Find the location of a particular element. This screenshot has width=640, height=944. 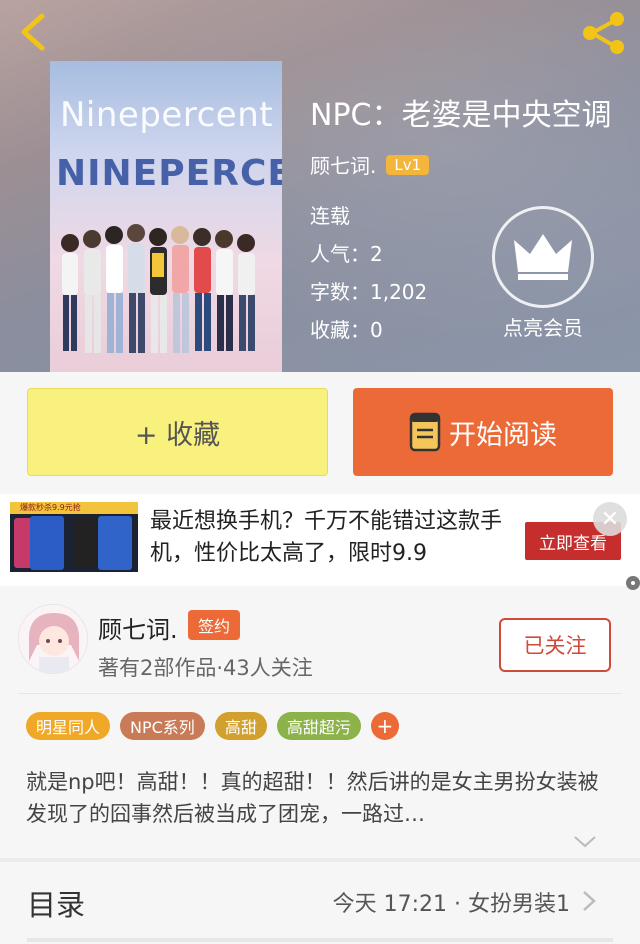

add-to-favorites-button: + 收藏 is located at coordinates (177, 432).